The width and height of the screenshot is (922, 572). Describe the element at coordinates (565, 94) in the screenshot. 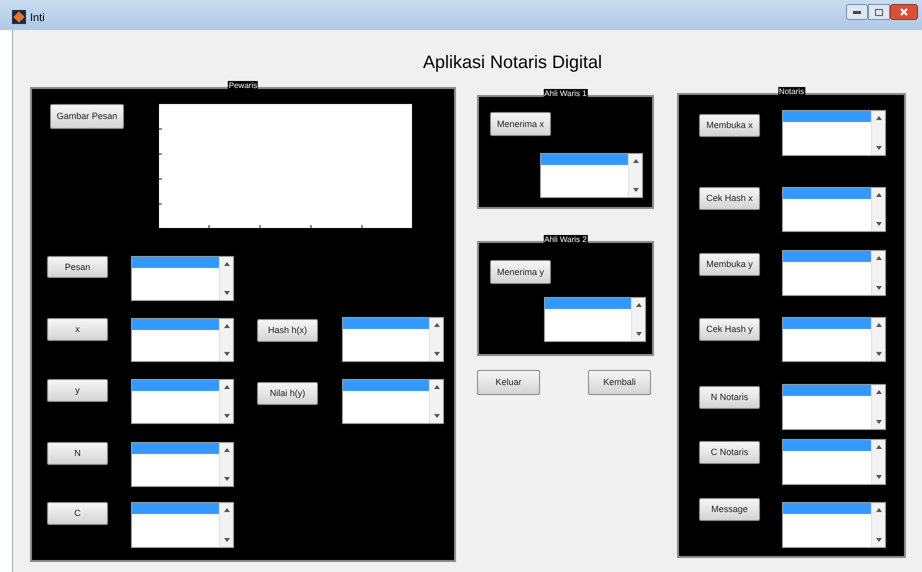

I see `panel-title: Ahli Waris 1` at that location.